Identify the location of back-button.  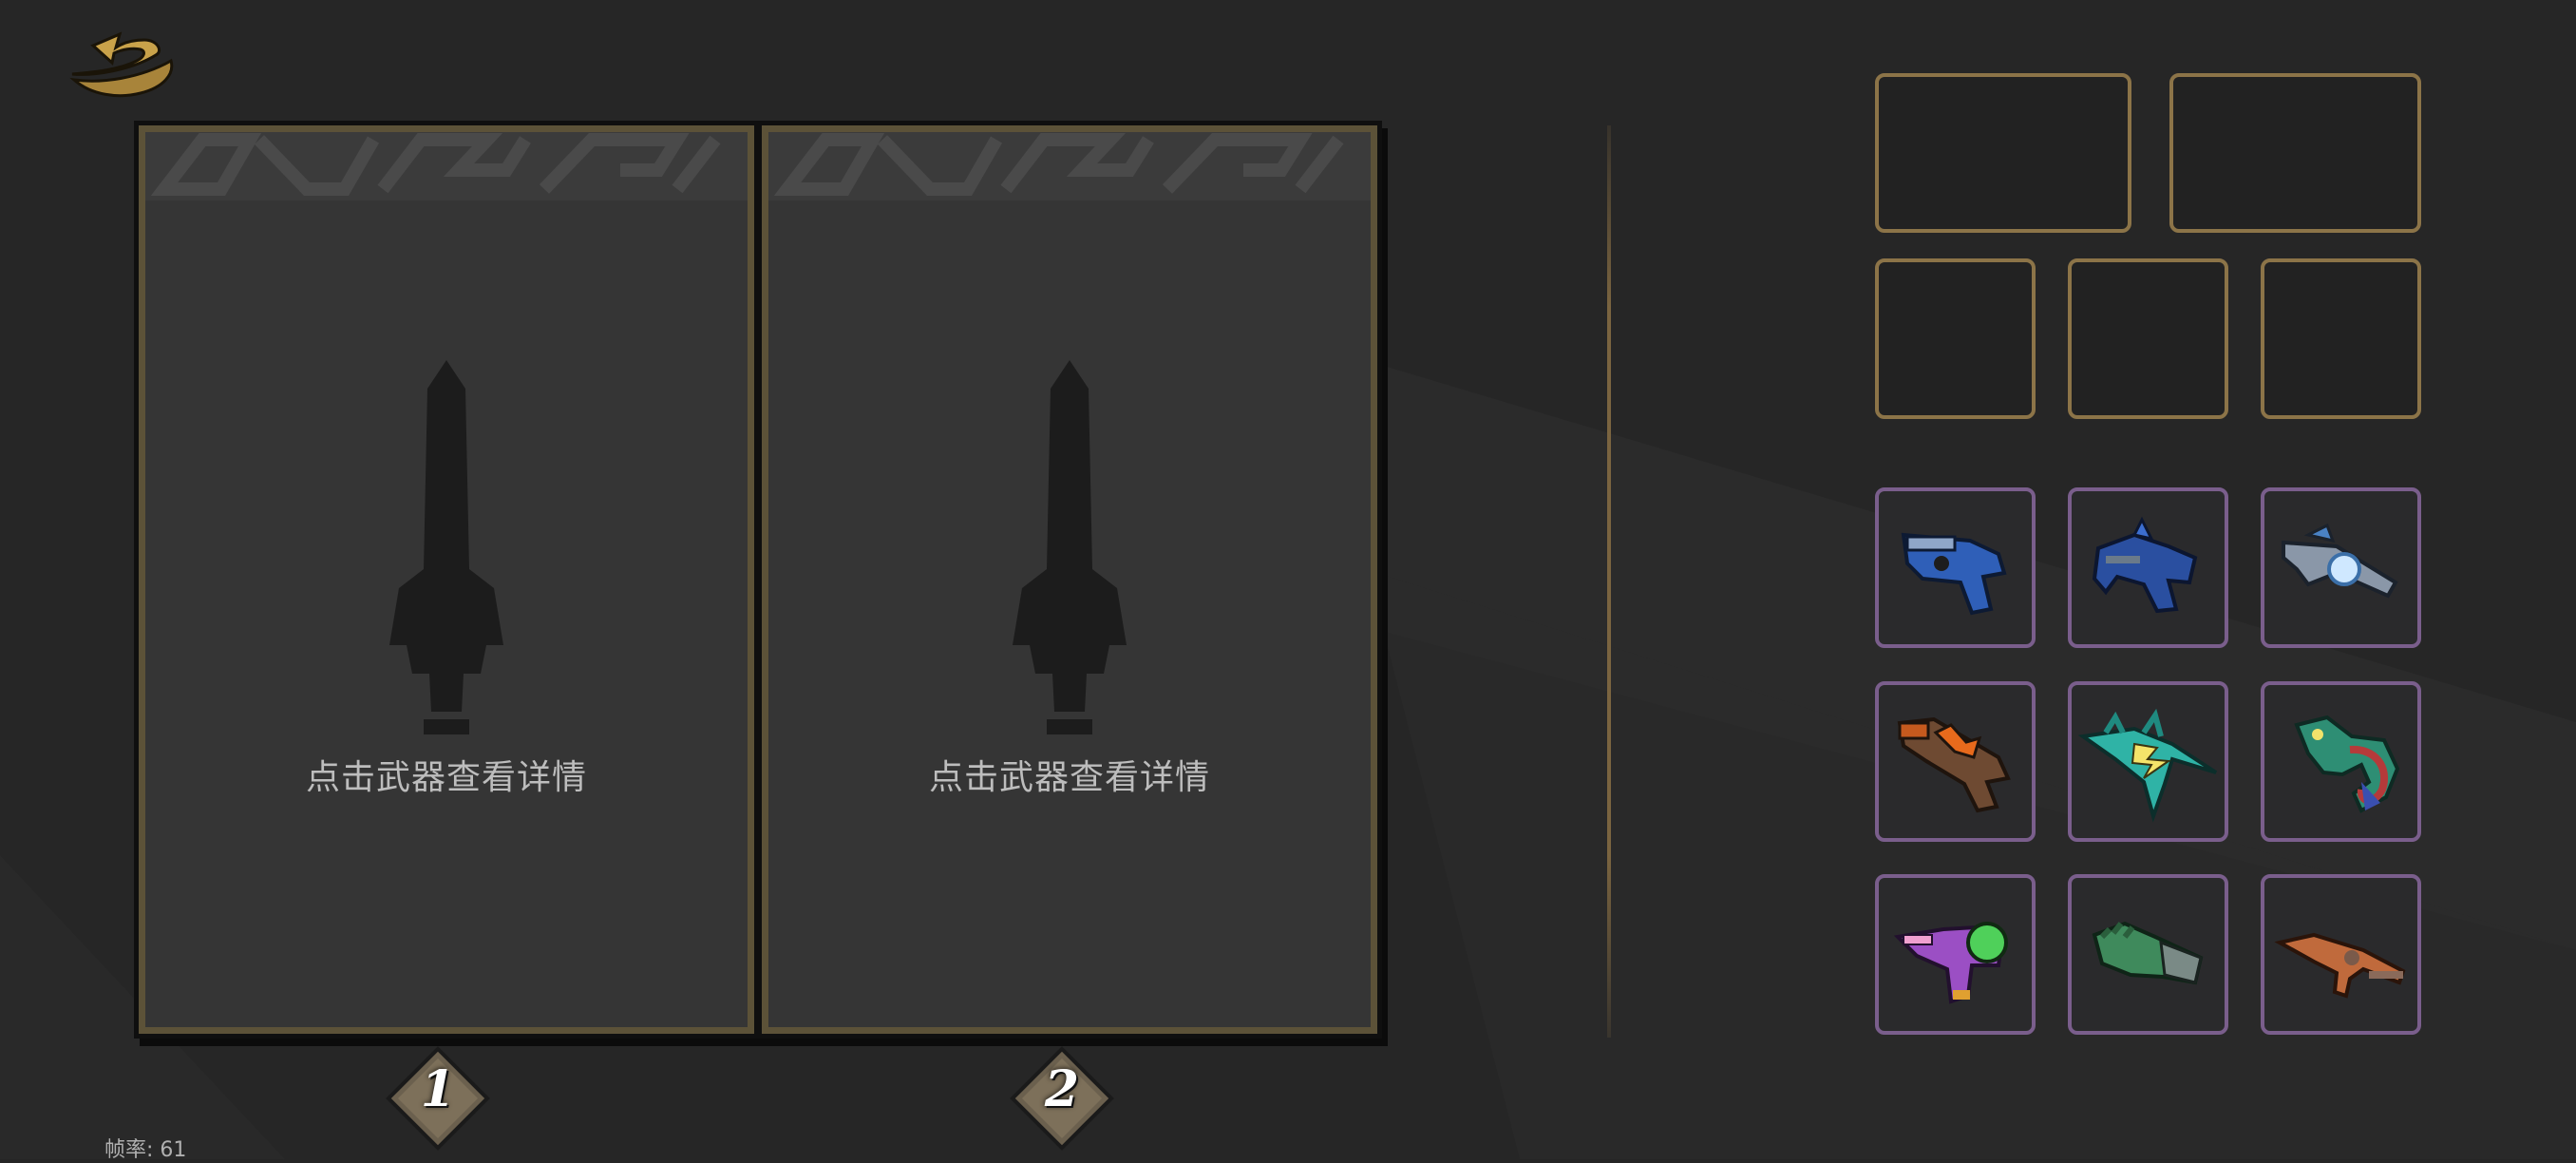
(123, 65).